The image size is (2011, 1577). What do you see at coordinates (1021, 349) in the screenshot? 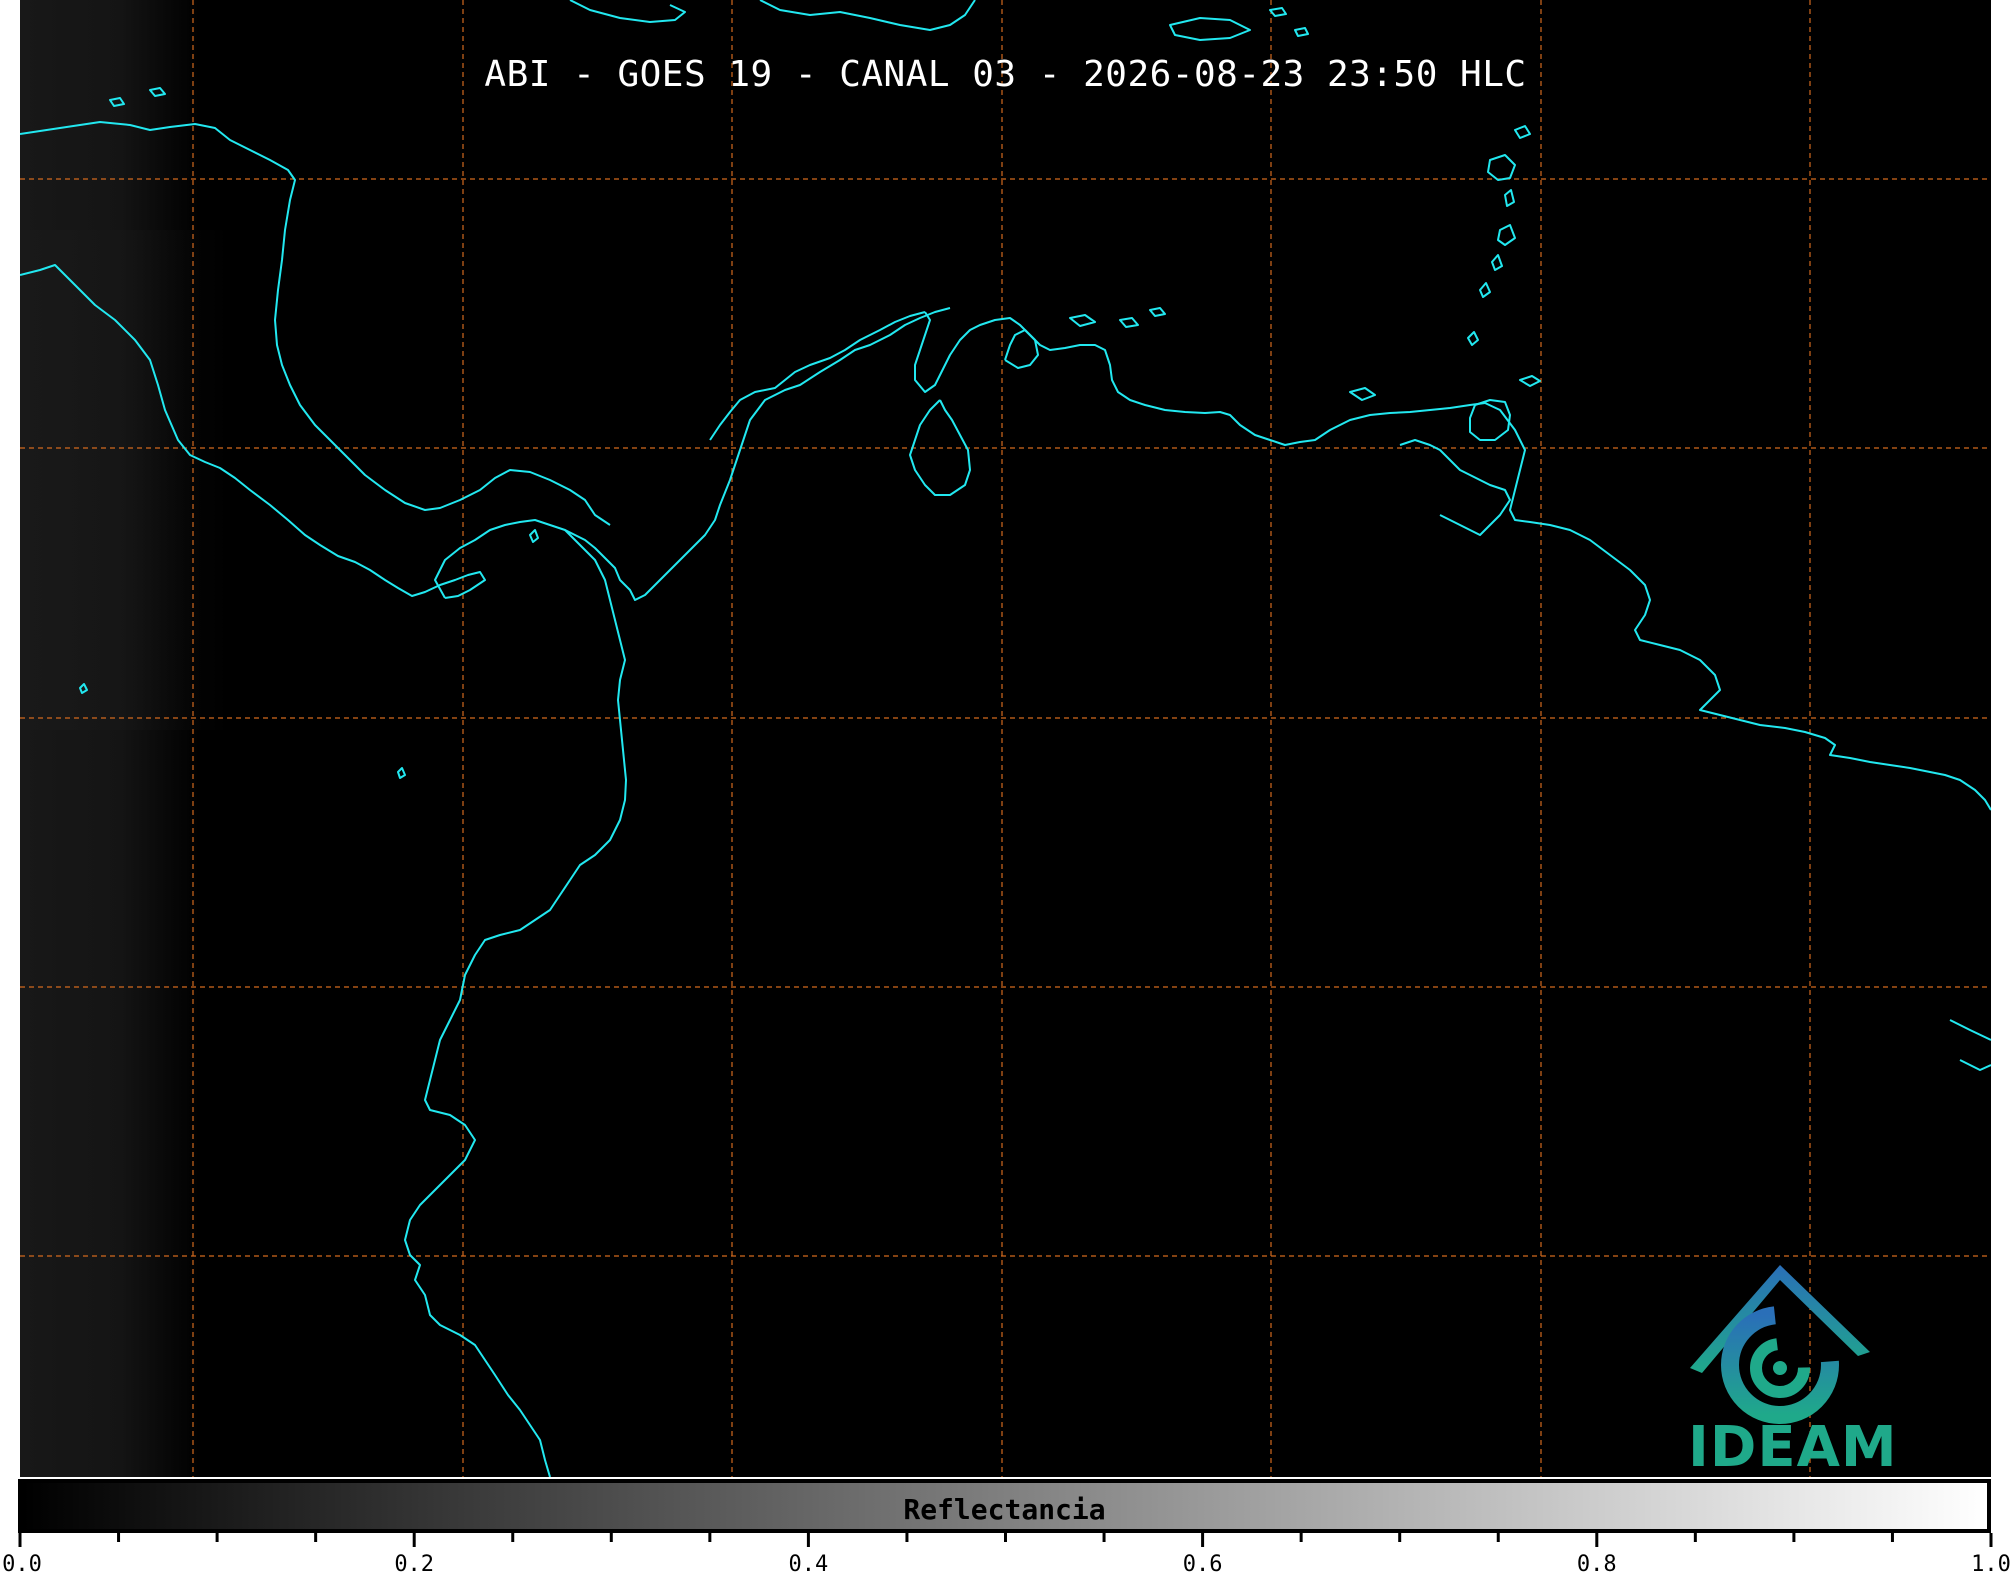
I see `coastline-paraguana` at bounding box center [1021, 349].